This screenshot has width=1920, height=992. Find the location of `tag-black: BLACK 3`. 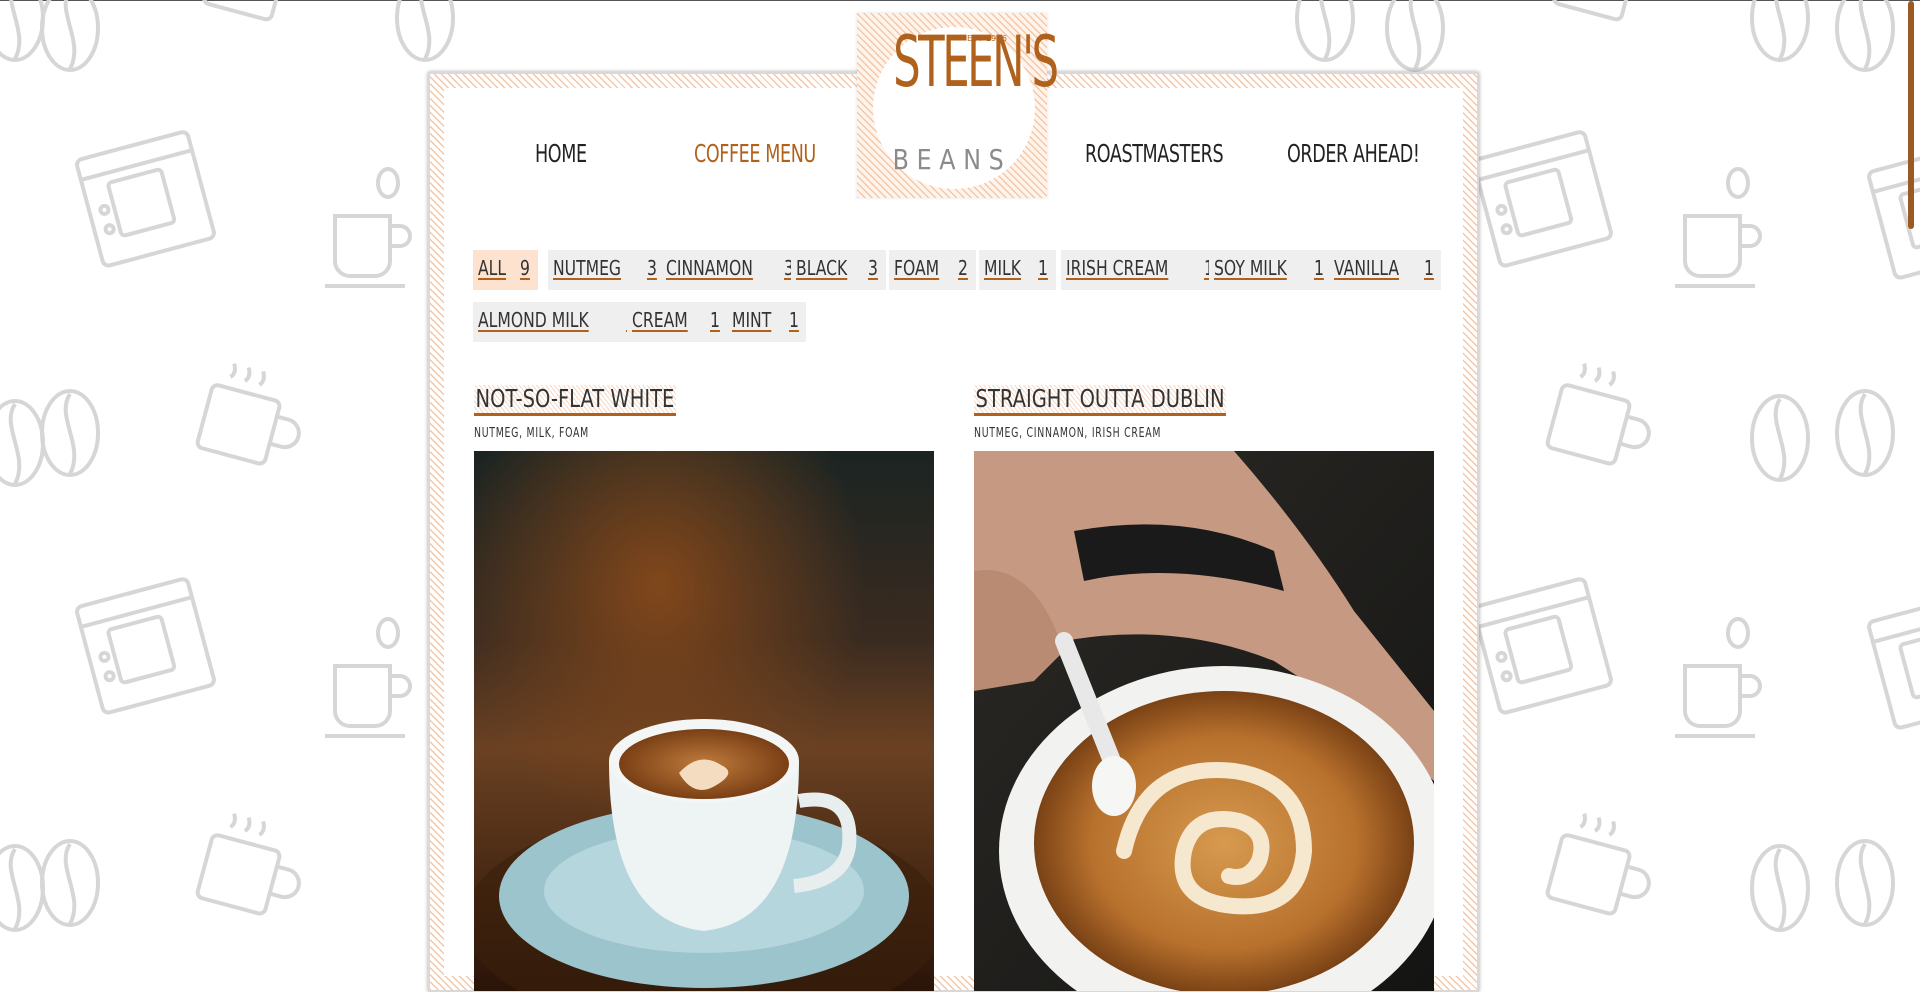

tag-black: BLACK 3 is located at coordinates (838, 270).